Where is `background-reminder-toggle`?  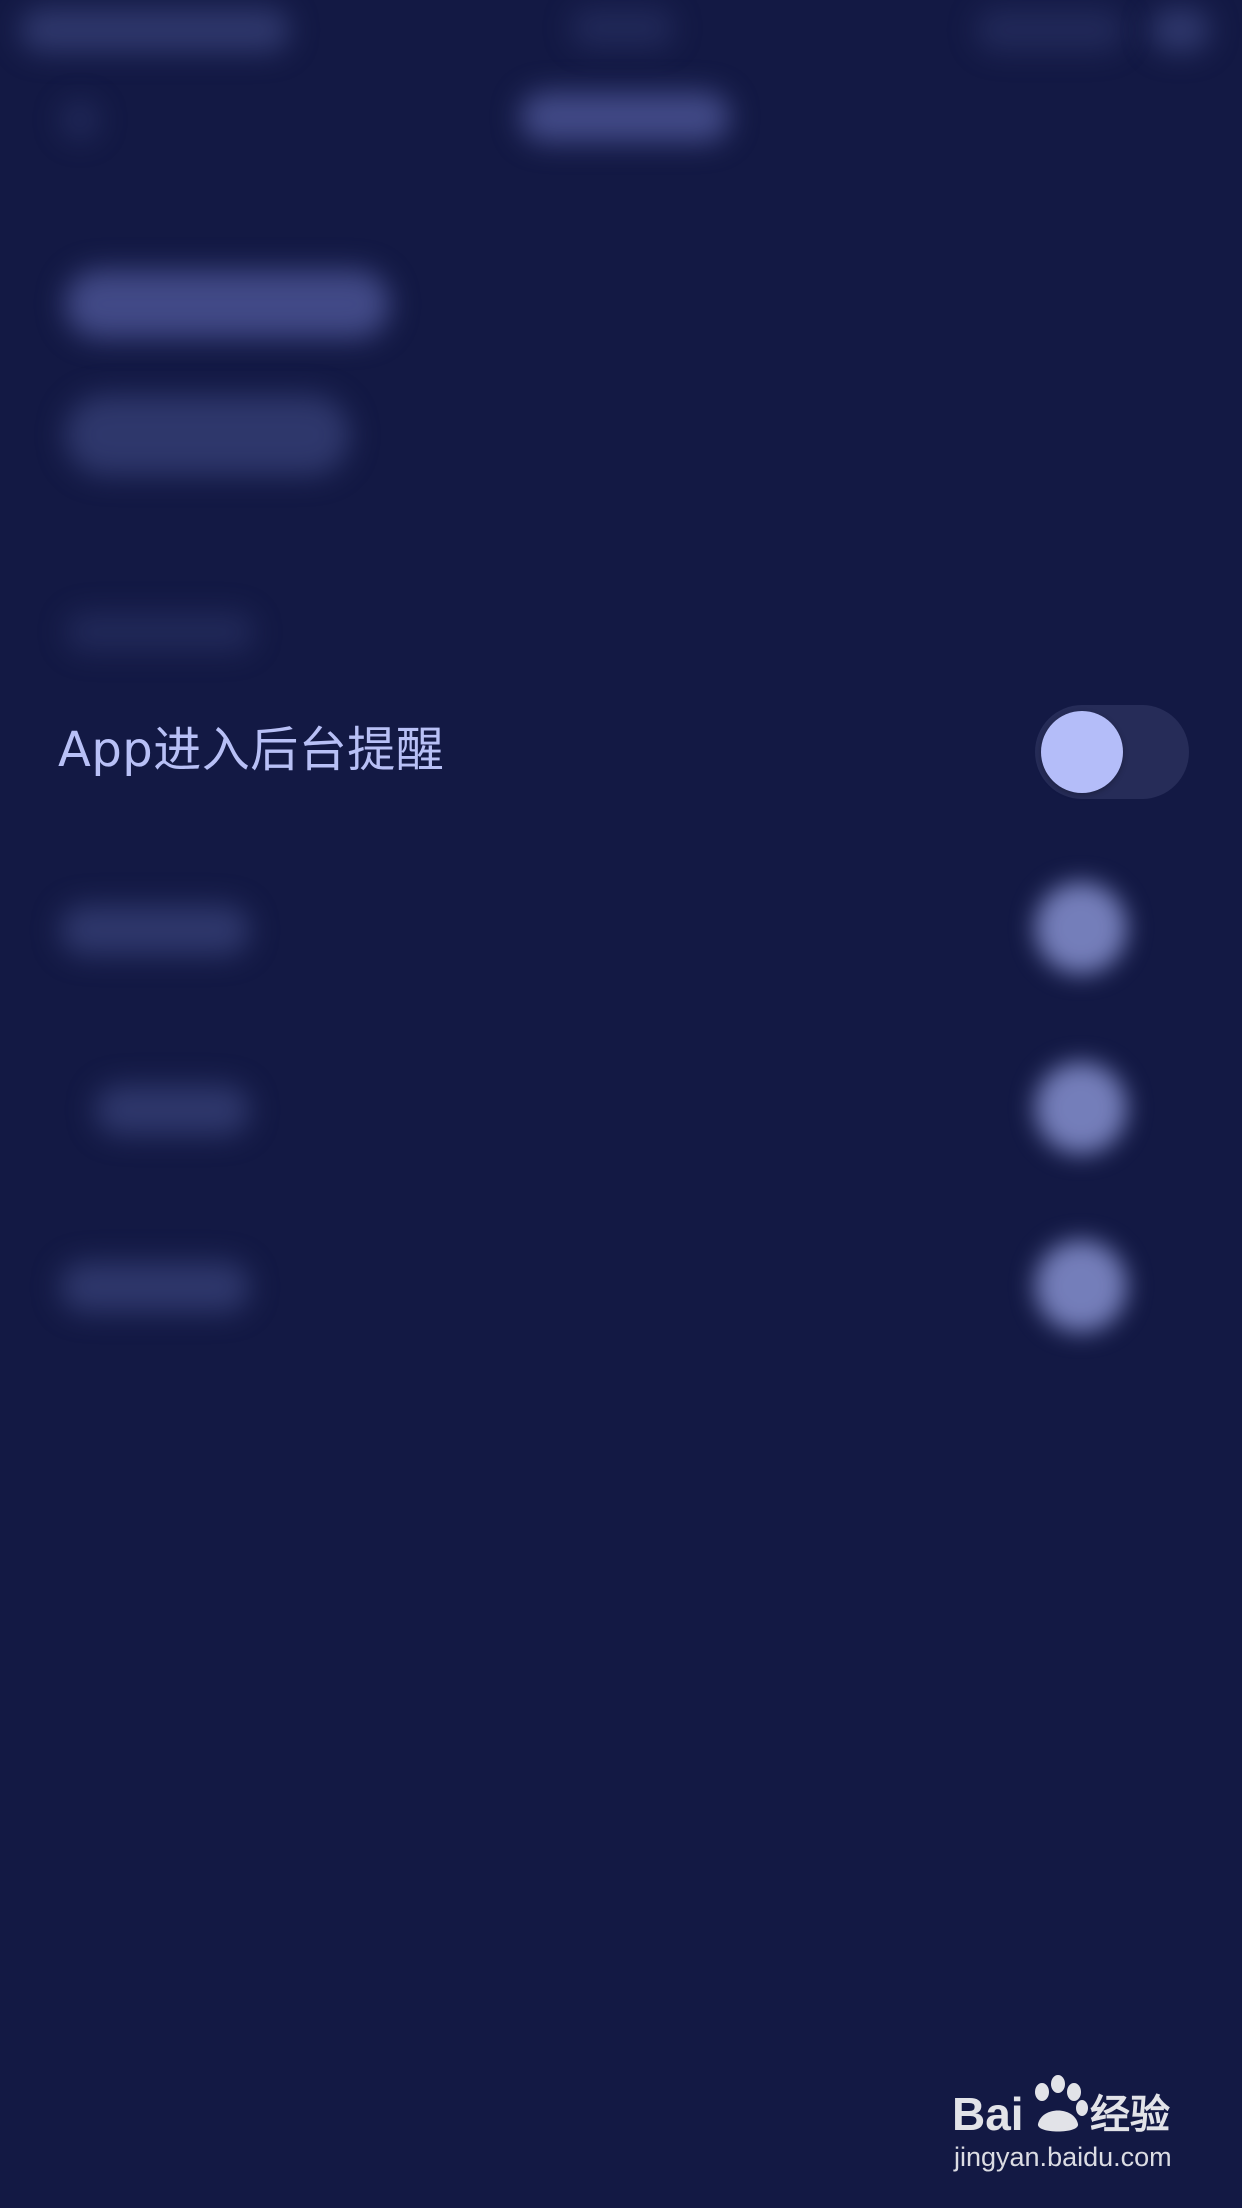 background-reminder-toggle is located at coordinates (1112, 752).